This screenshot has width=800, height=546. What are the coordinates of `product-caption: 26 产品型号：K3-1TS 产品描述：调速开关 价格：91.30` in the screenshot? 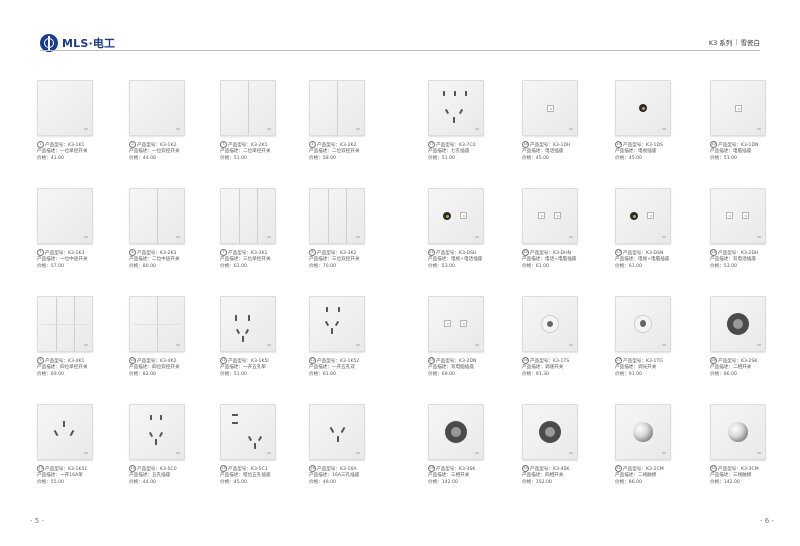 It's located at (546, 367).